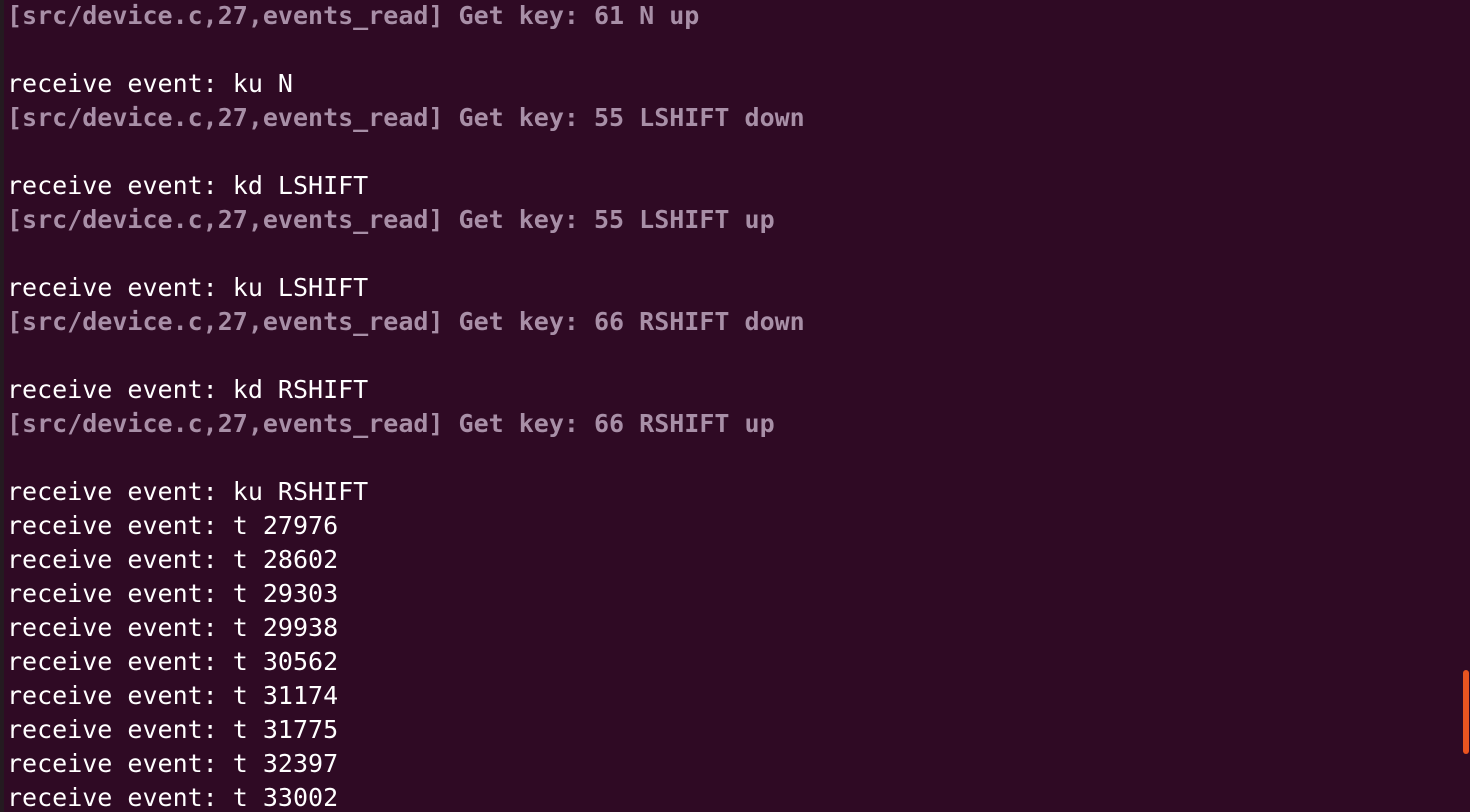 The height and width of the screenshot is (812, 1470). Describe the element at coordinates (173, 797) in the screenshot. I see `output-line: receive event: t 33002` at that location.